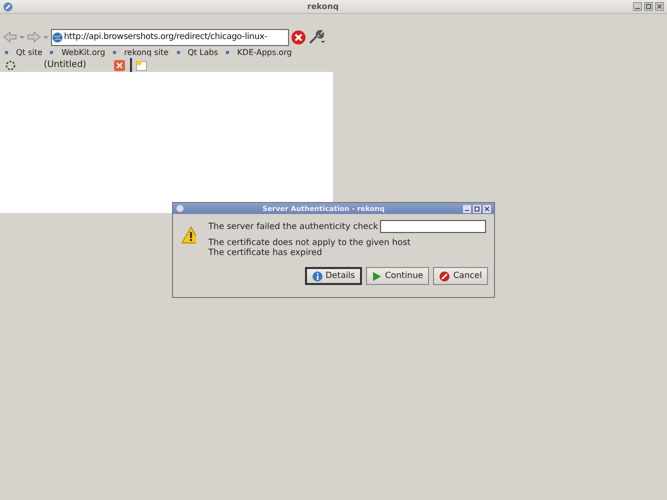 The image size is (667, 500). What do you see at coordinates (310, 243) in the screenshot?
I see `detail-text: The certificate does not apply to the given host` at bounding box center [310, 243].